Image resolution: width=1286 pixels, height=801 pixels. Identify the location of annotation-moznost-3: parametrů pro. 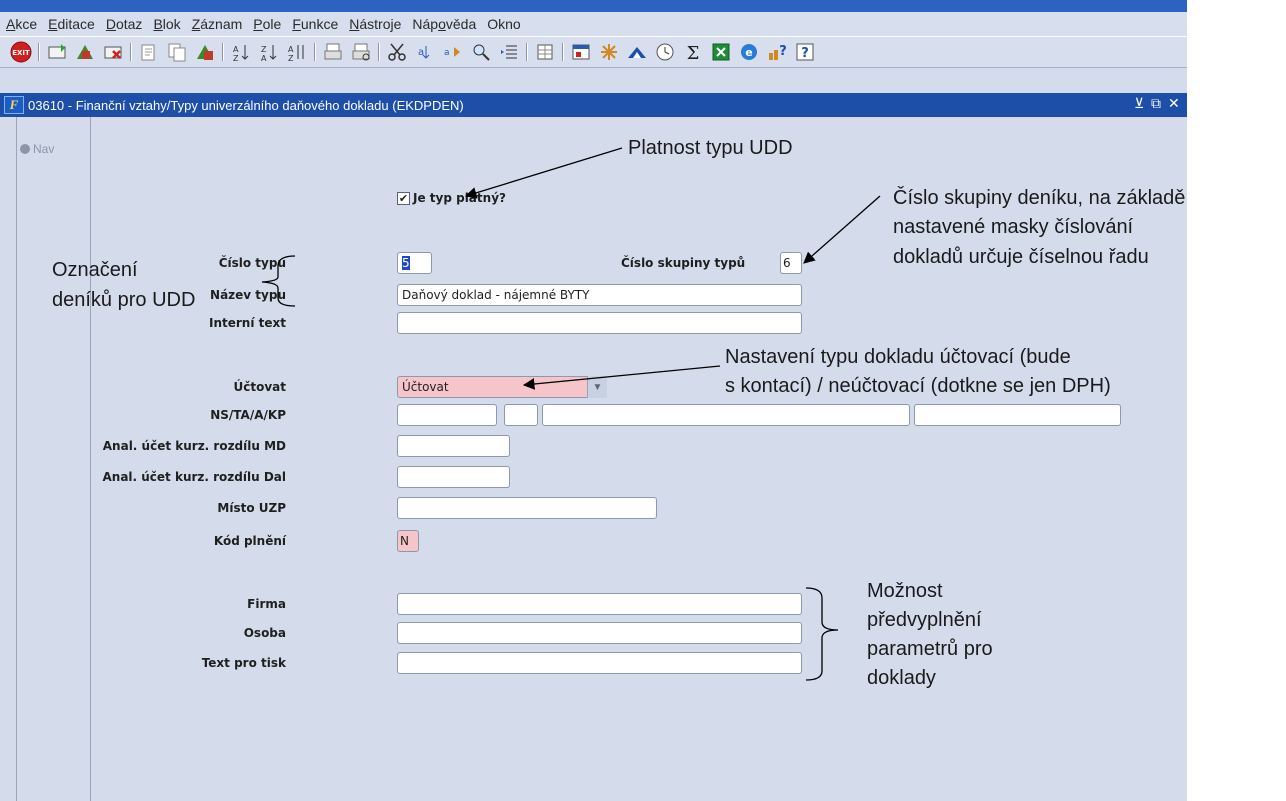
(930, 649).